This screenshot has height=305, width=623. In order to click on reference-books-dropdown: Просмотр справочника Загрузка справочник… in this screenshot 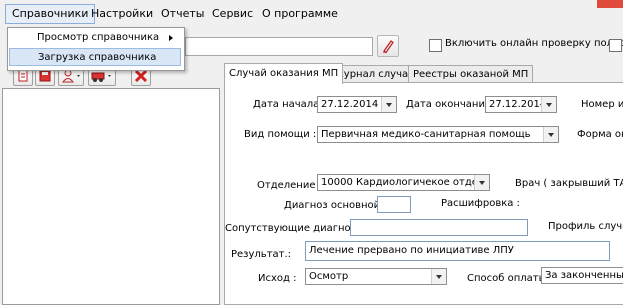, I will do `click(96, 49)`.